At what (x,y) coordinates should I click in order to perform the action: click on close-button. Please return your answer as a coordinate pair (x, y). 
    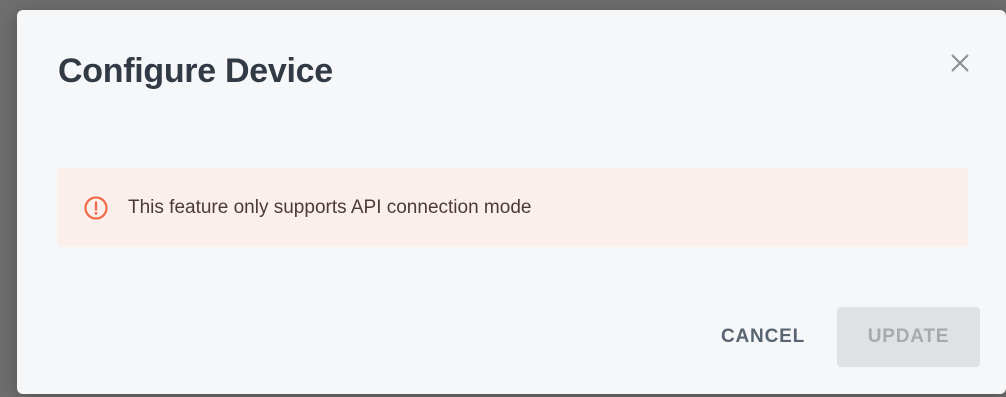
    Looking at the image, I should click on (960, 63).